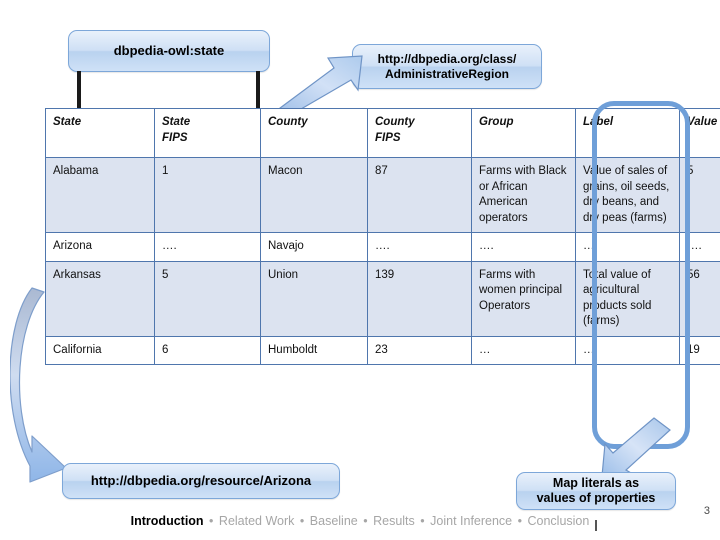 The width and height of the screenshot is (720, 540). Describe the element at coordinates (419, 195) in the screenshot. I see `cell-county-fips: 87` at that location.